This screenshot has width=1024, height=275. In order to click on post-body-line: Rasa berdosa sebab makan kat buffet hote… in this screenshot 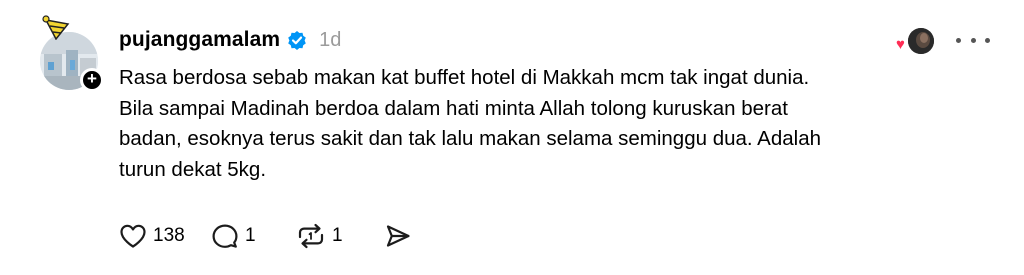, I will do `click(464, 77)`.